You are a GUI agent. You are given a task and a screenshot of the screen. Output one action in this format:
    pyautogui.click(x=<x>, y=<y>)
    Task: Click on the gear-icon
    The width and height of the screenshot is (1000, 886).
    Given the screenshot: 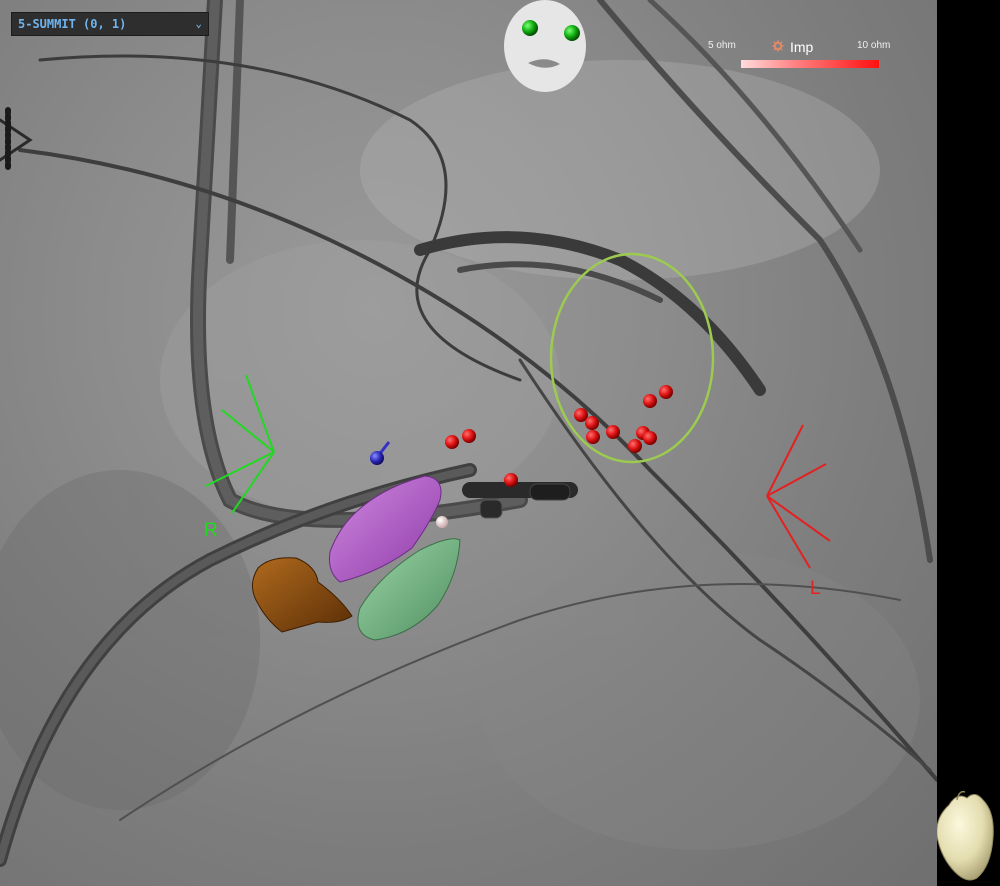 What is the action you would take?
    pyautogui.click(x=778, y=46)
    